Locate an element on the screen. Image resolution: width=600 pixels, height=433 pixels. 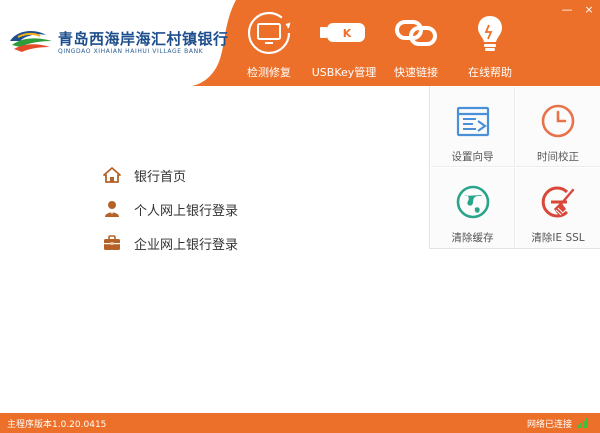
tool-label: 时间校正 is located at coordinates (558, 157).